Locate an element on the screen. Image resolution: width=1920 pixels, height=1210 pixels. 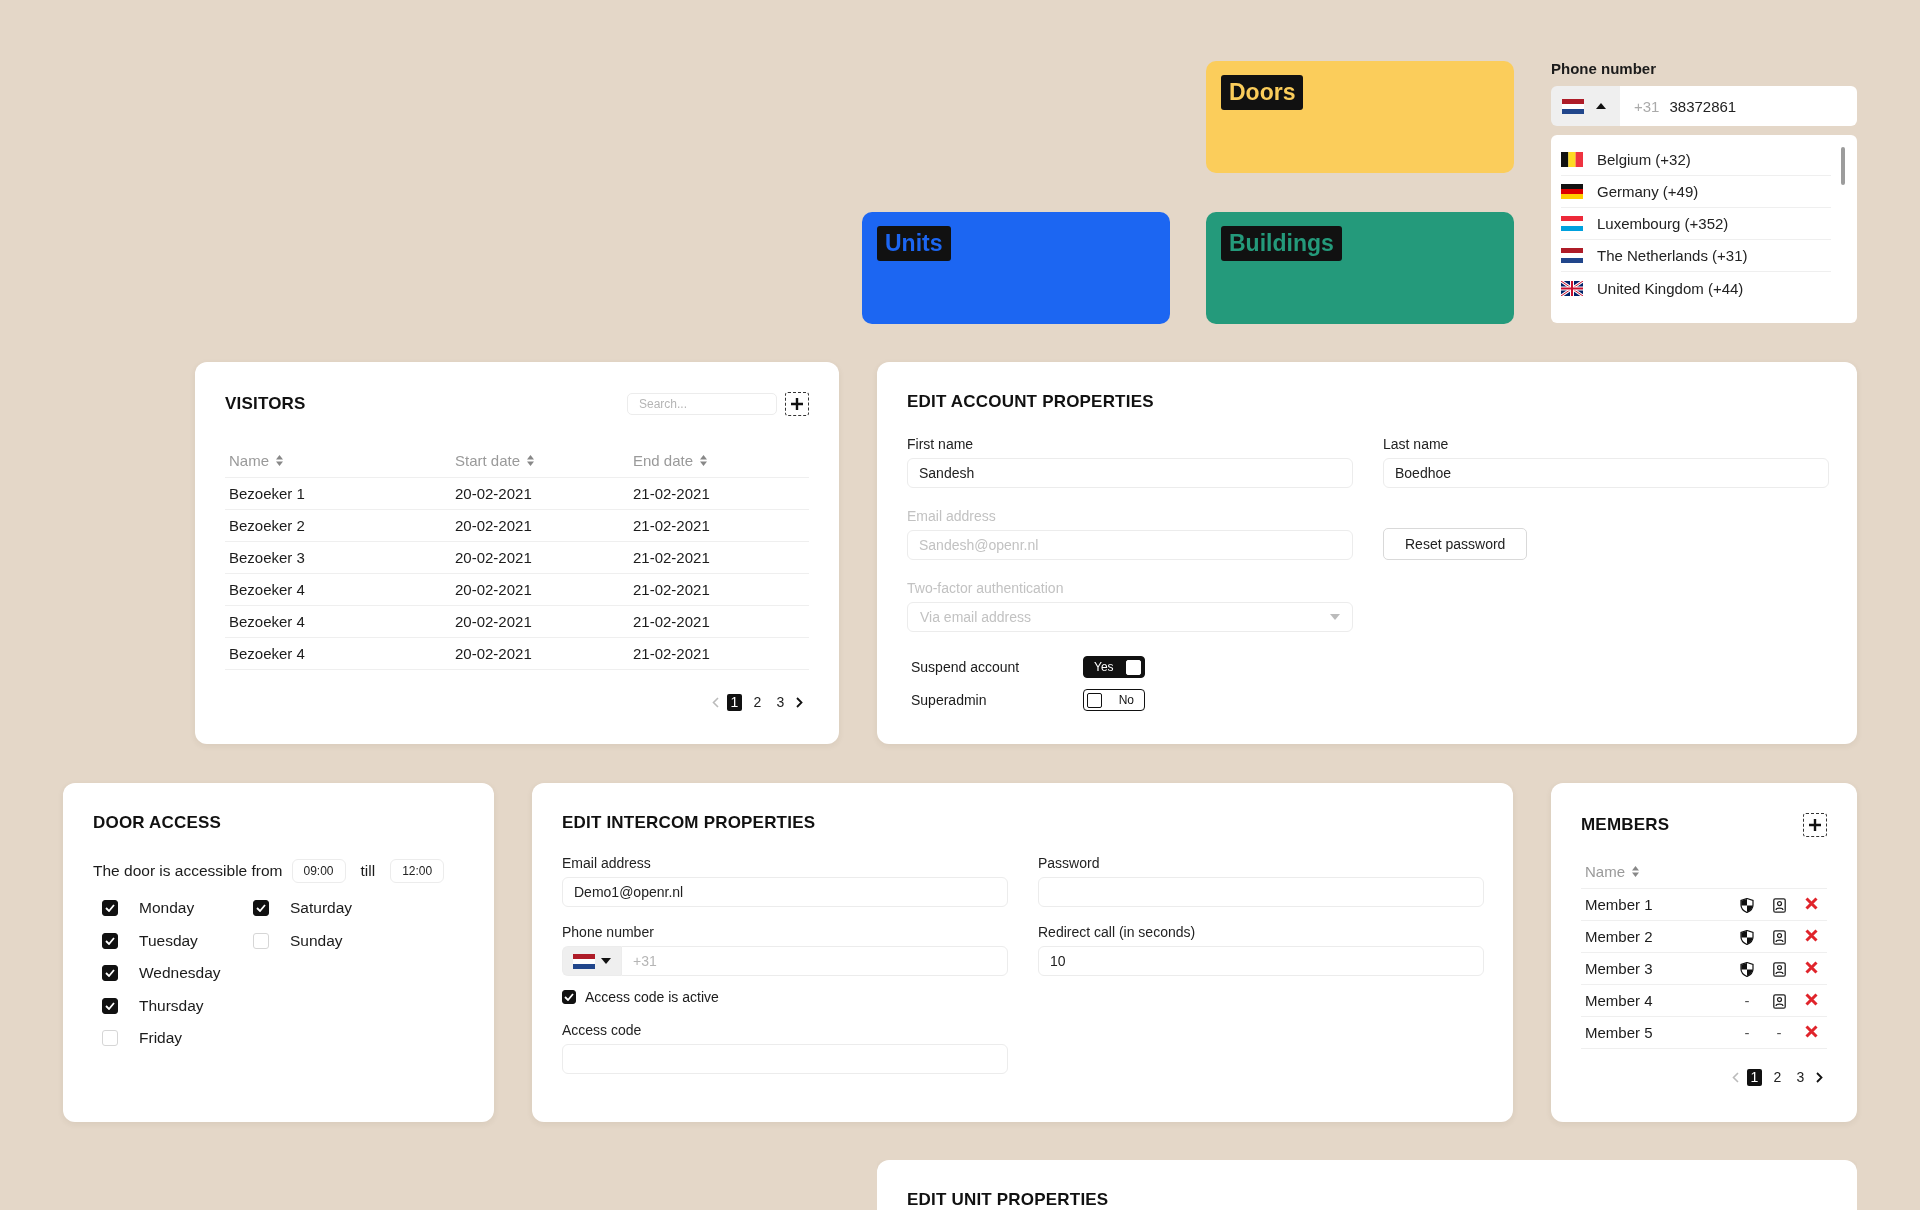
checkbox-label: Saturday is located at coordinates (321, 908).